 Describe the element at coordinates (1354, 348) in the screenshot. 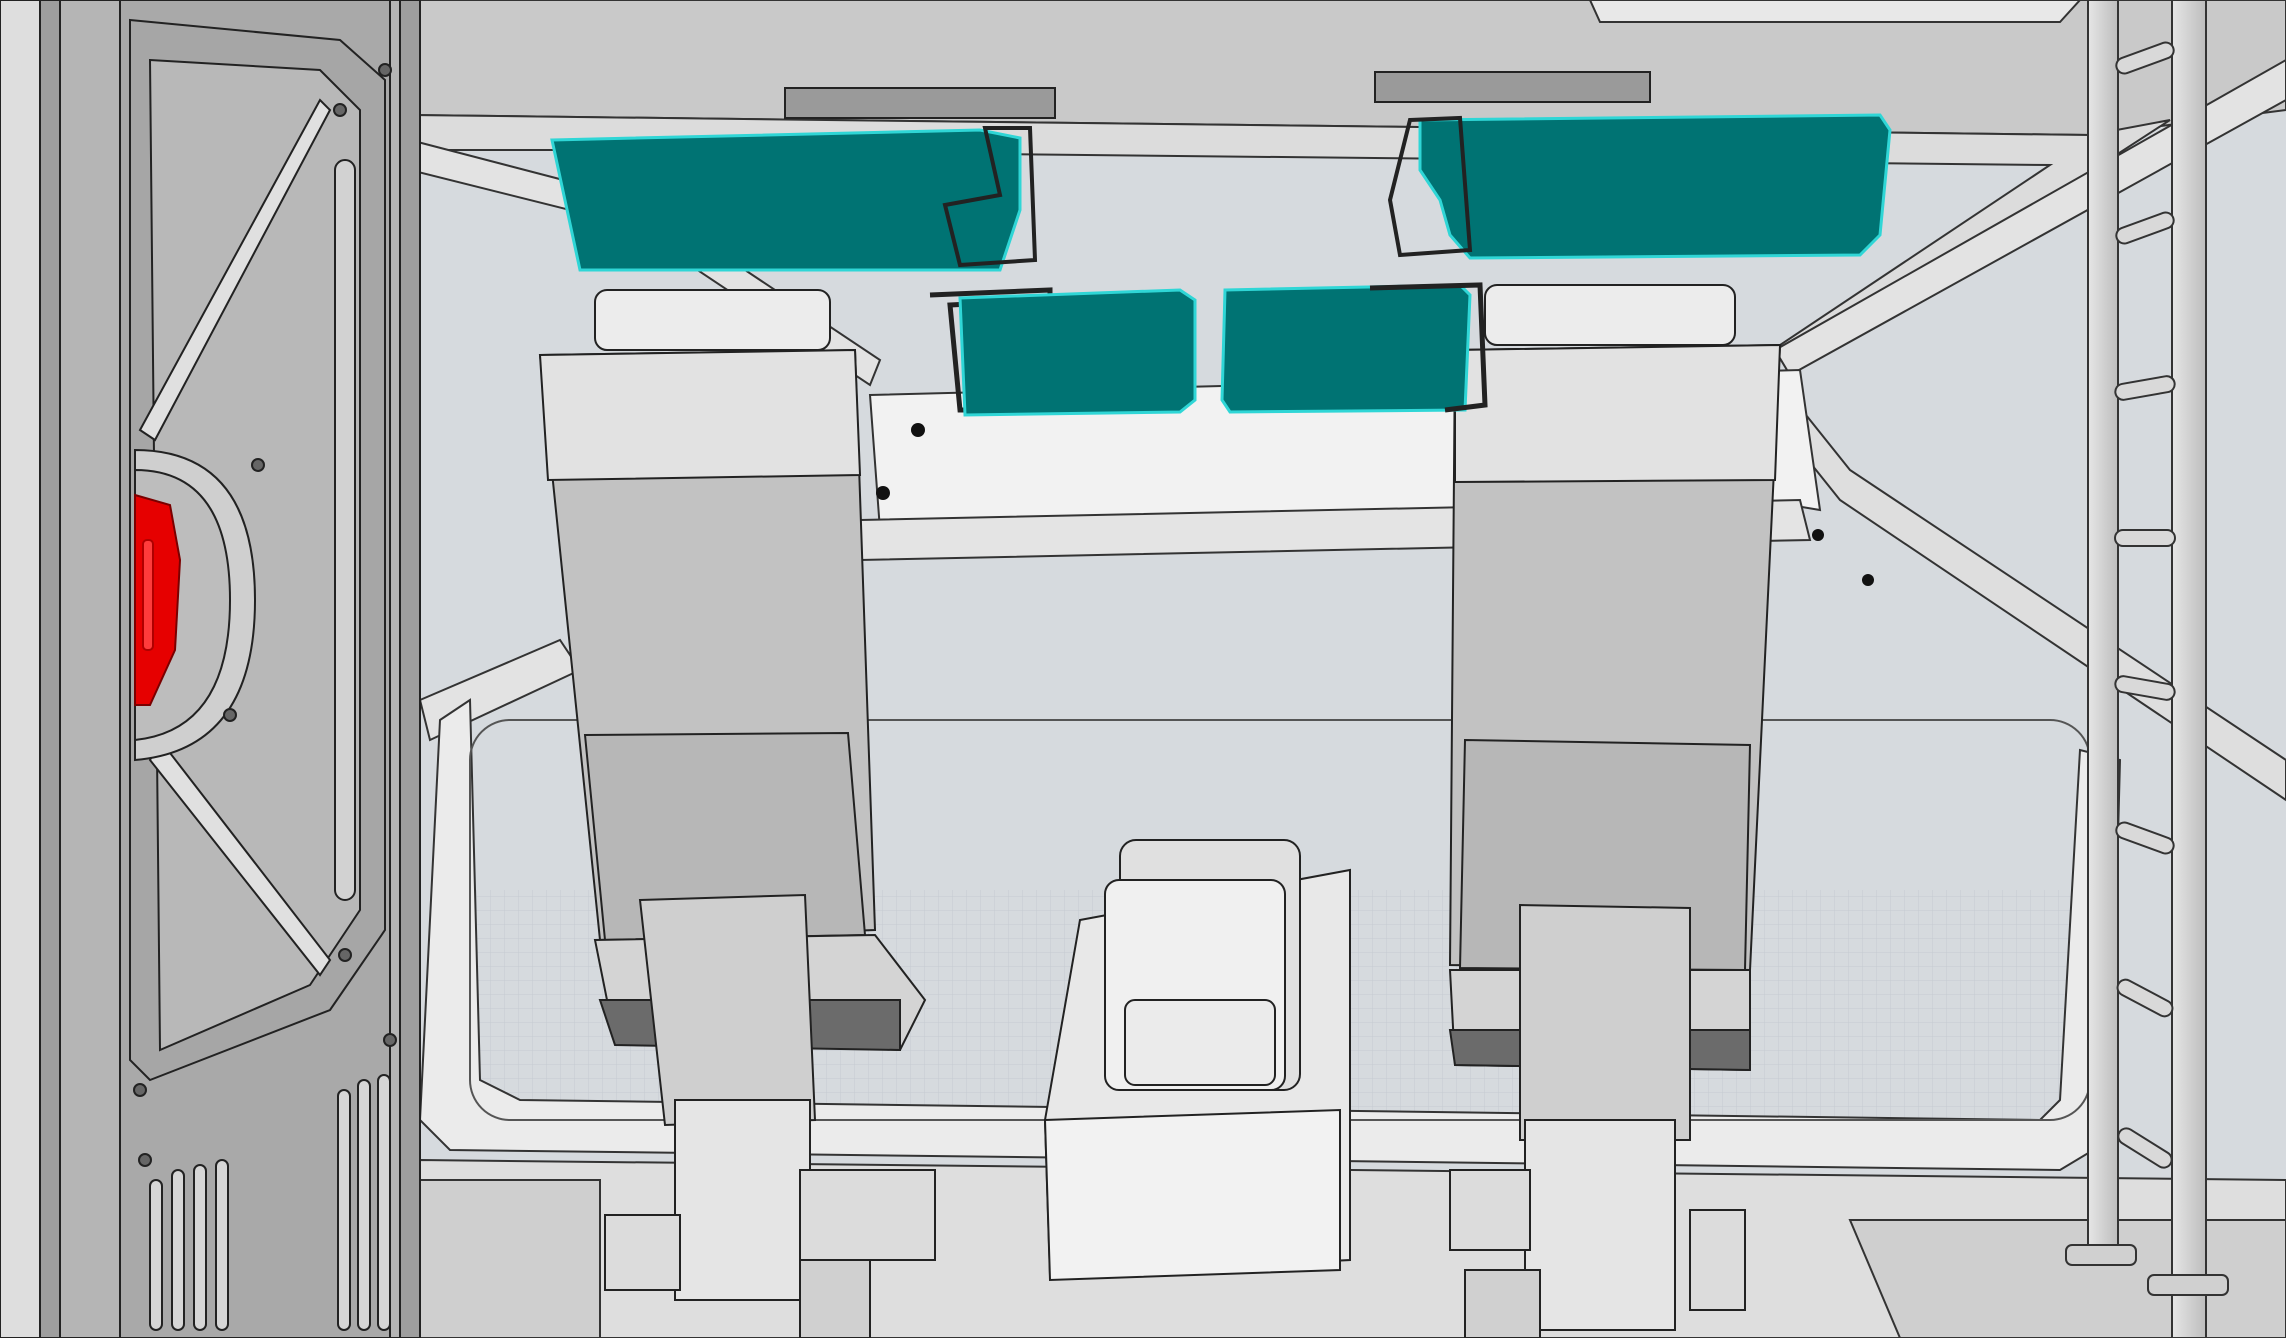

I see `sun-visor-right-lower` at that location.